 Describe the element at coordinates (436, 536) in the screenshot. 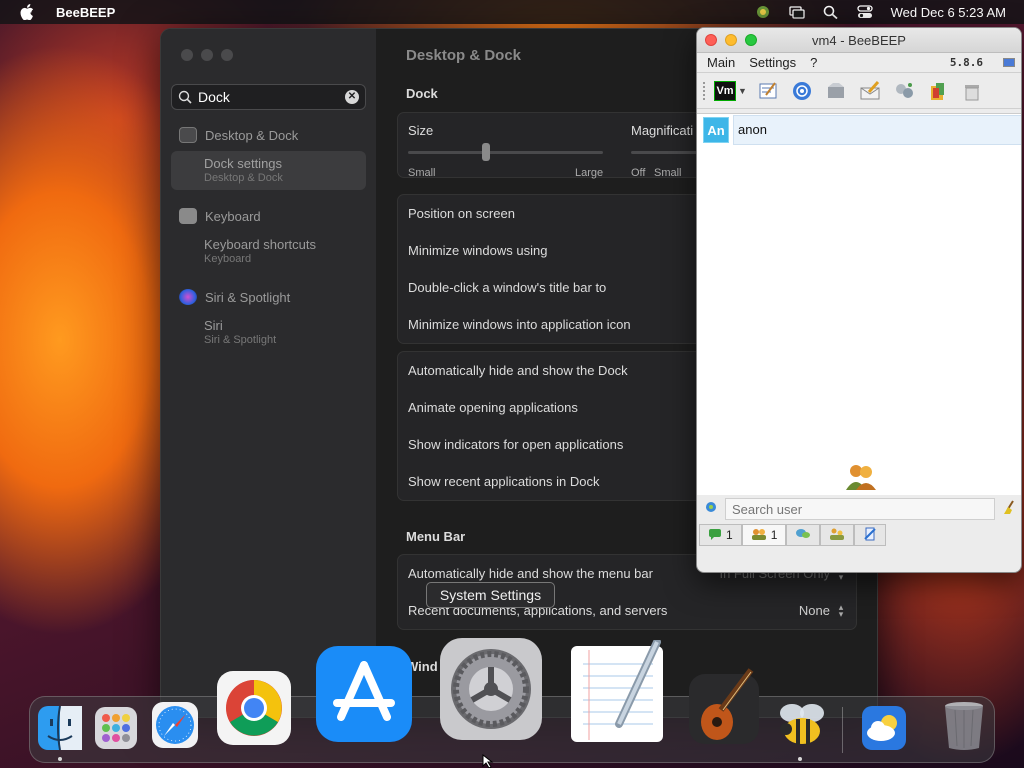

I see `menu-bar-section-header: Menu Bar` at that location.